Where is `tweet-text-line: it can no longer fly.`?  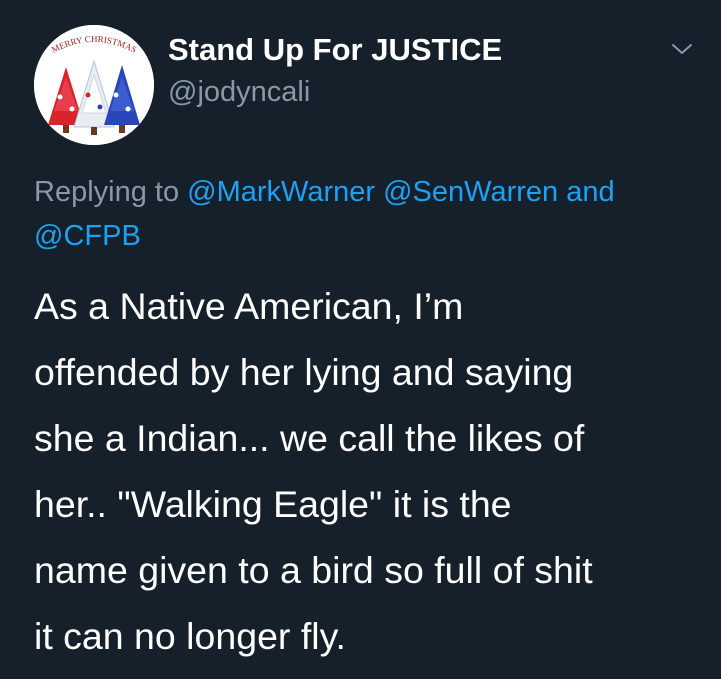
tweet-text-line: it can no longer fly. is located at coordinates (190, 636).